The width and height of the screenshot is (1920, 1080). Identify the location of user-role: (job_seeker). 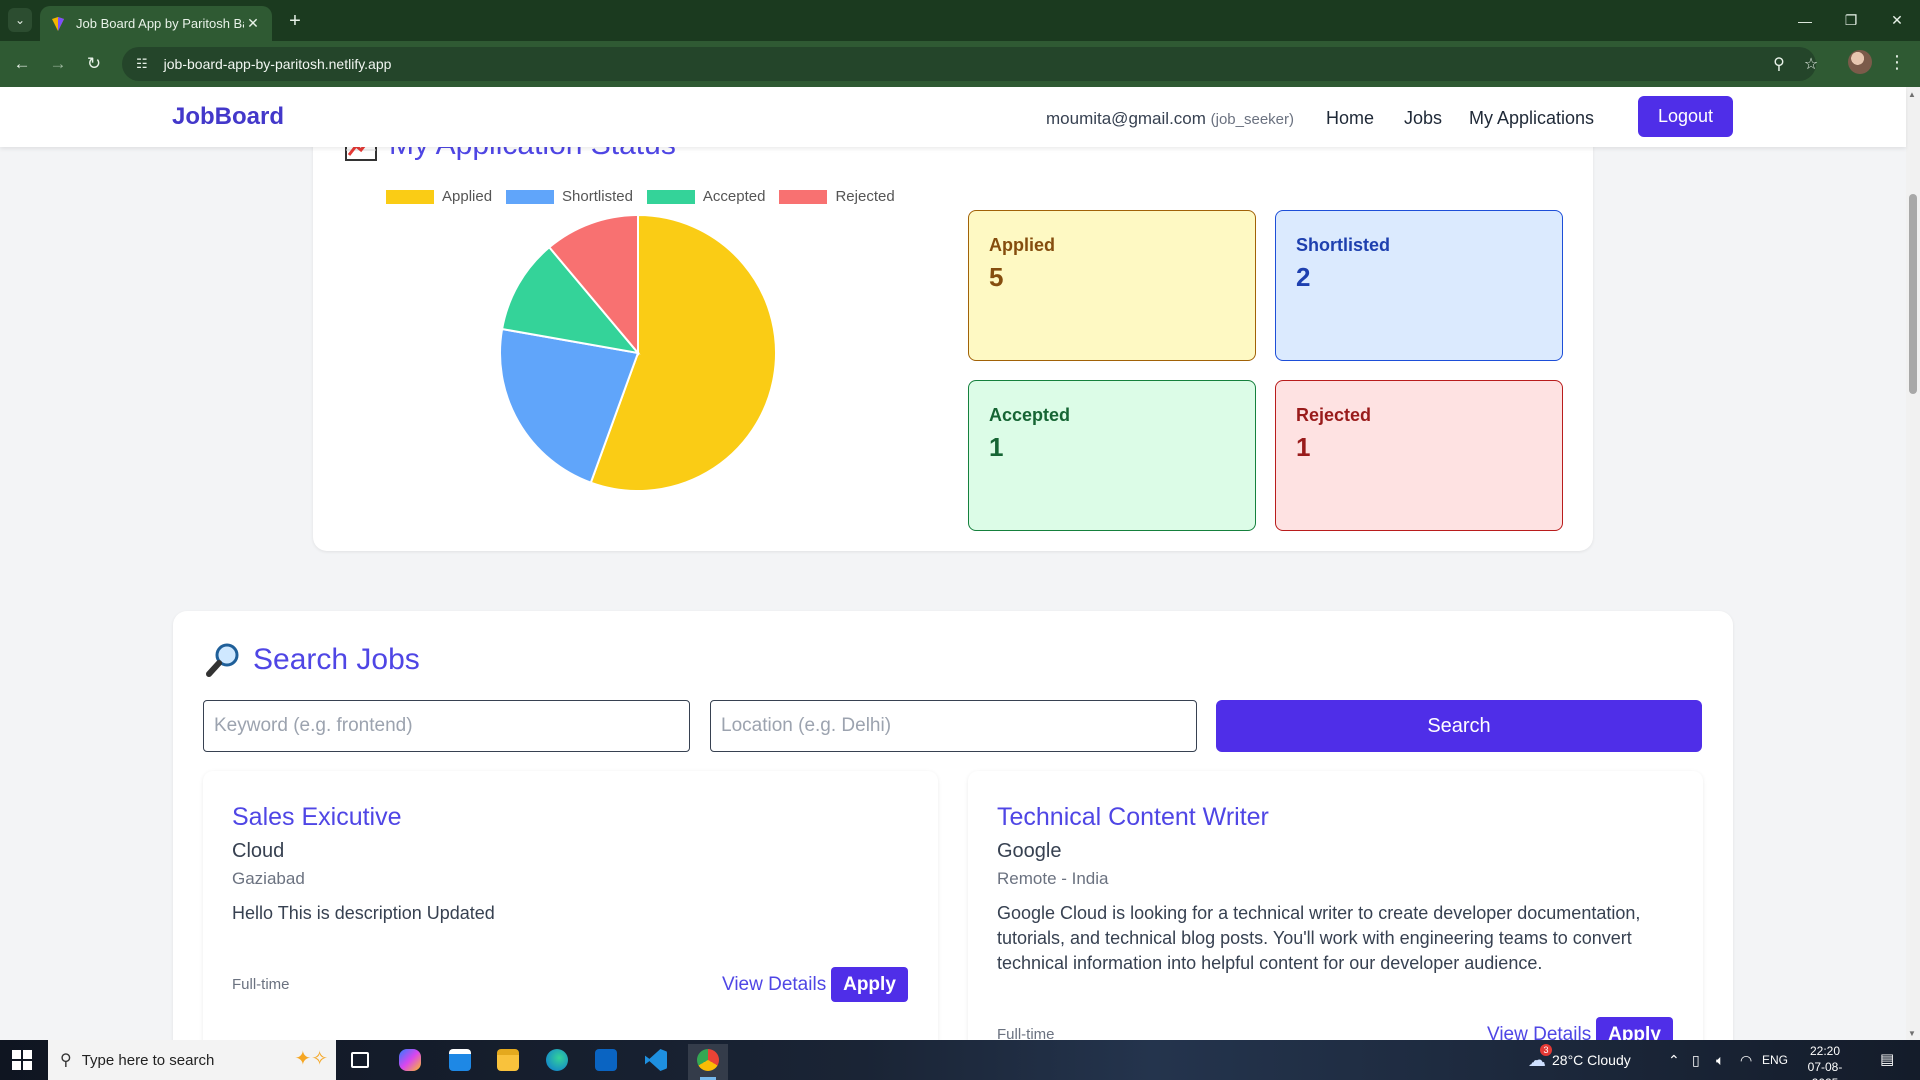
(1252, 119).